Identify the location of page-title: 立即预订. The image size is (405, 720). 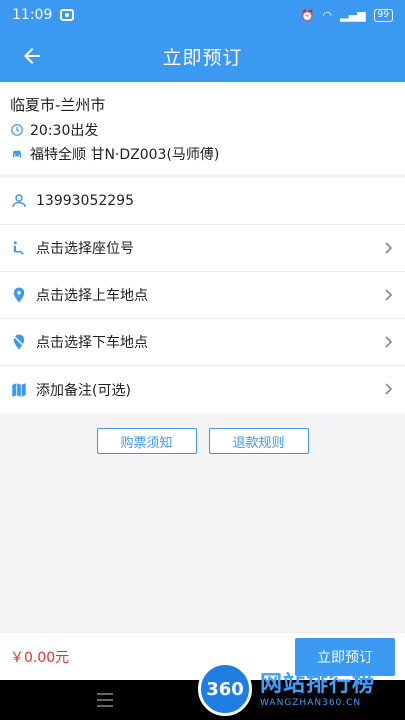
(202, 57).